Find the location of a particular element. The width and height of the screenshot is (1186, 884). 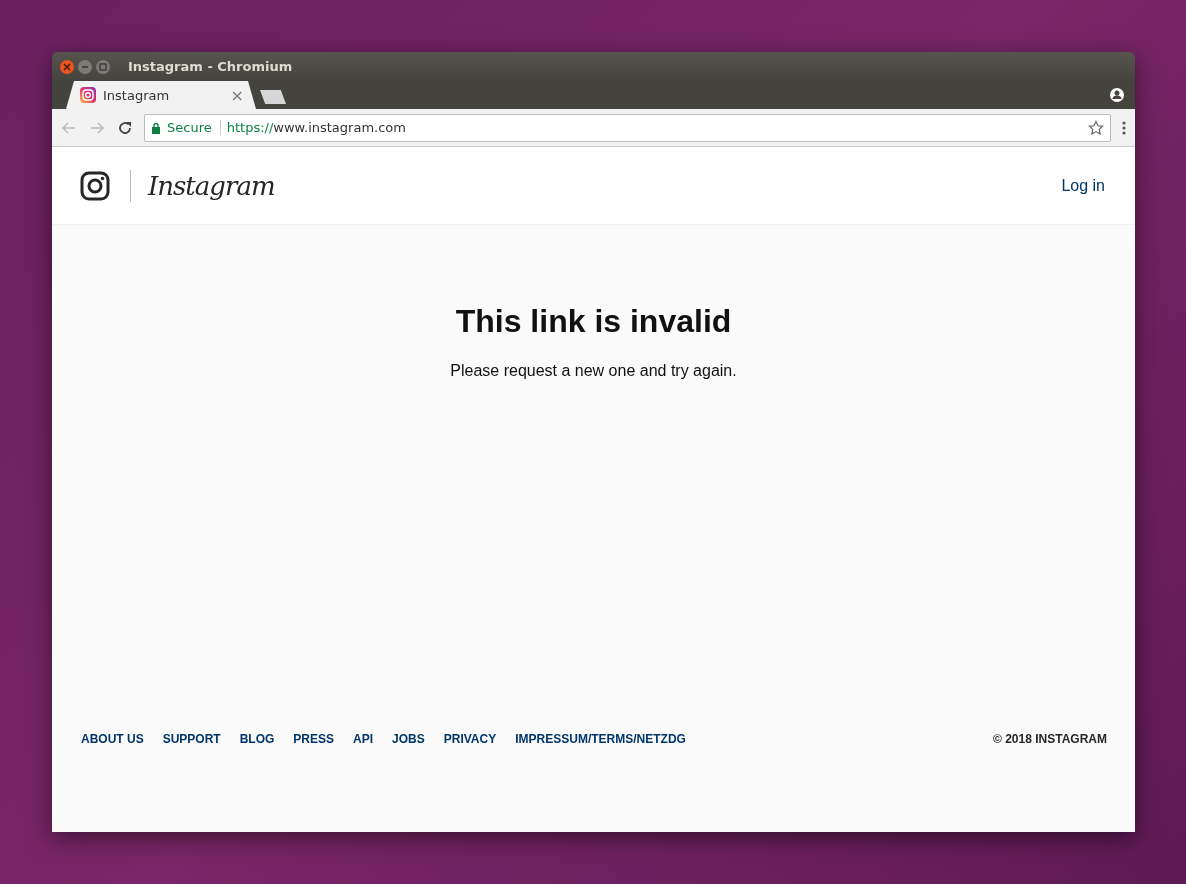

footer-link: JOBS is located at coordinates (408, 739).